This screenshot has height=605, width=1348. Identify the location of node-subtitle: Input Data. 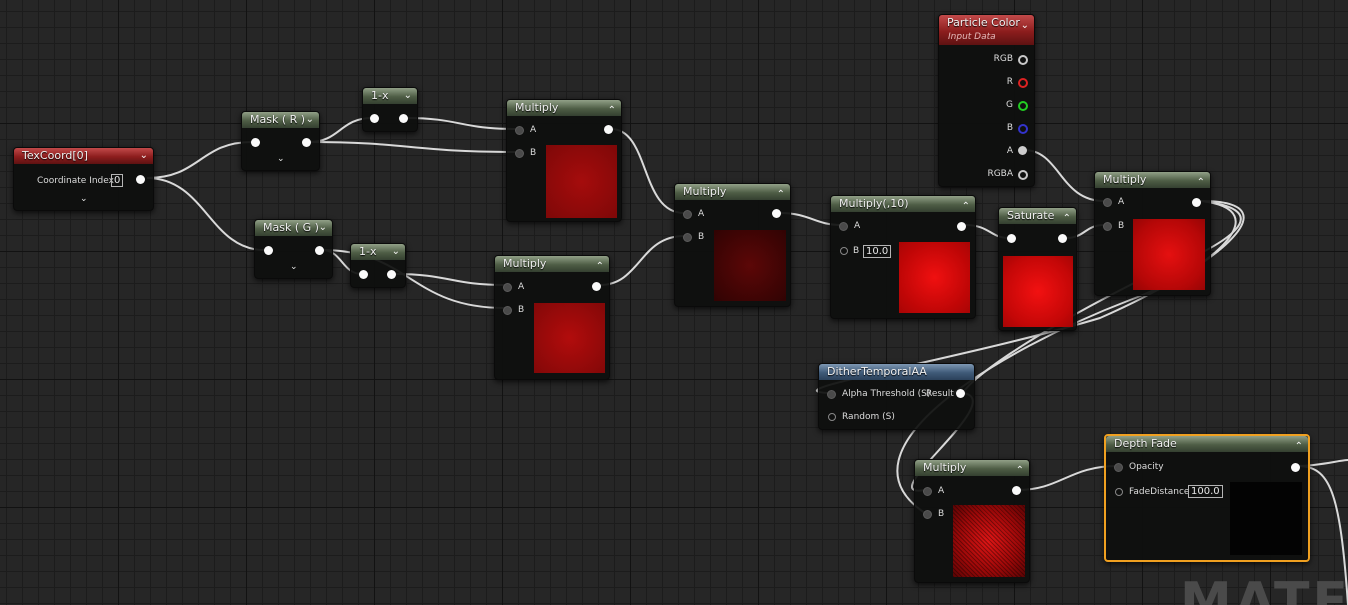
(972, 37).